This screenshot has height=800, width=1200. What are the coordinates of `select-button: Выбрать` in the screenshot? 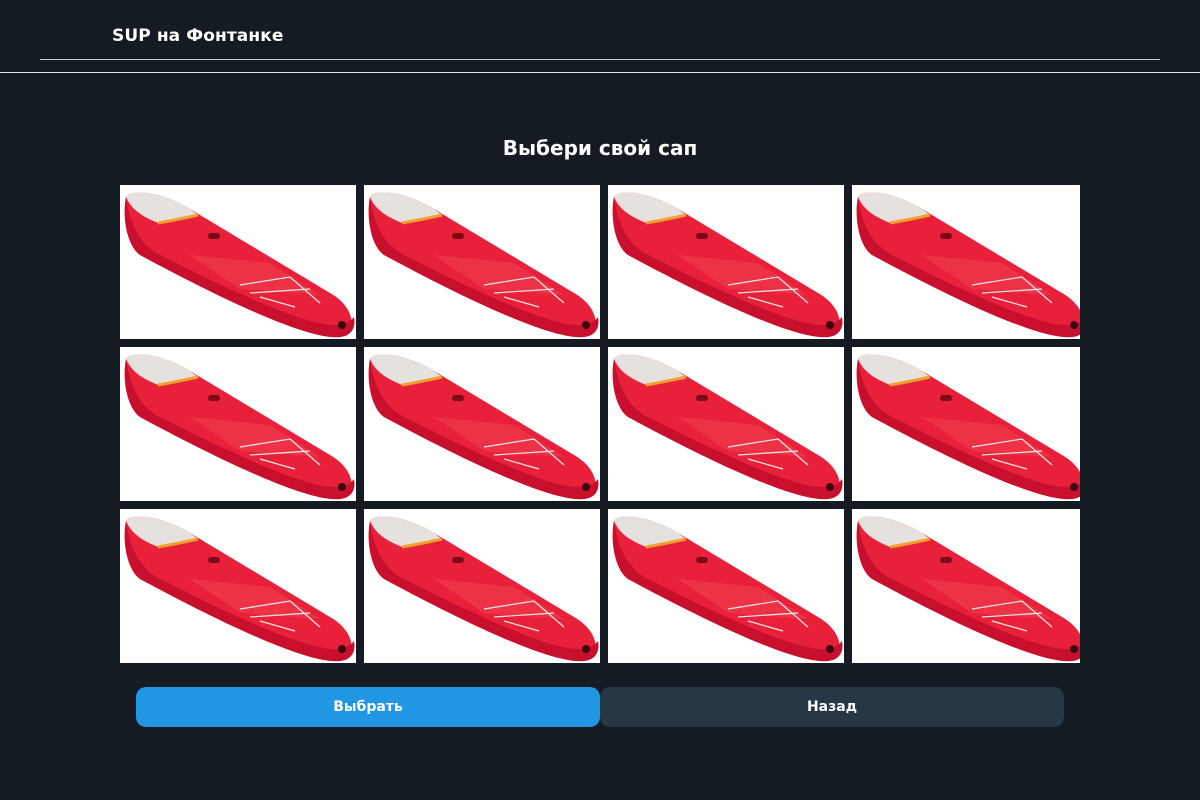 It's located at (368, 707).